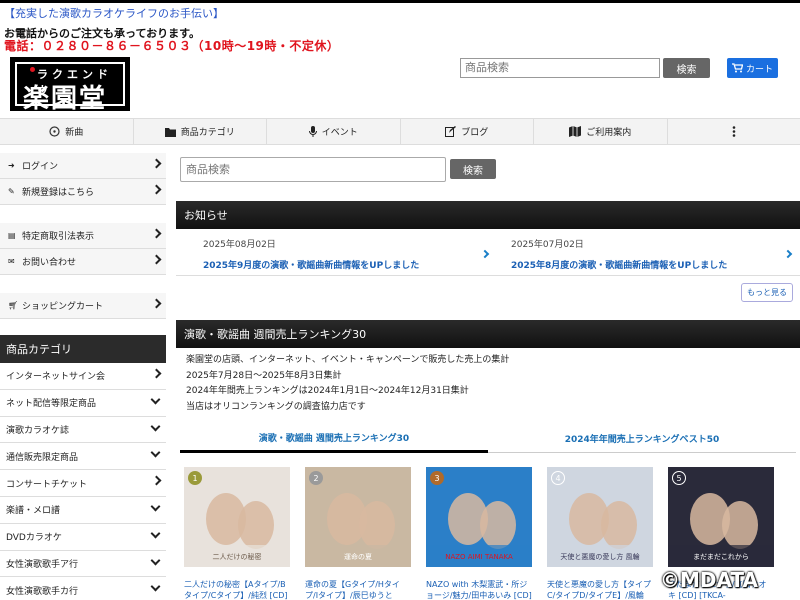  I want to click on rank-badge: 5, so click(679, 478).